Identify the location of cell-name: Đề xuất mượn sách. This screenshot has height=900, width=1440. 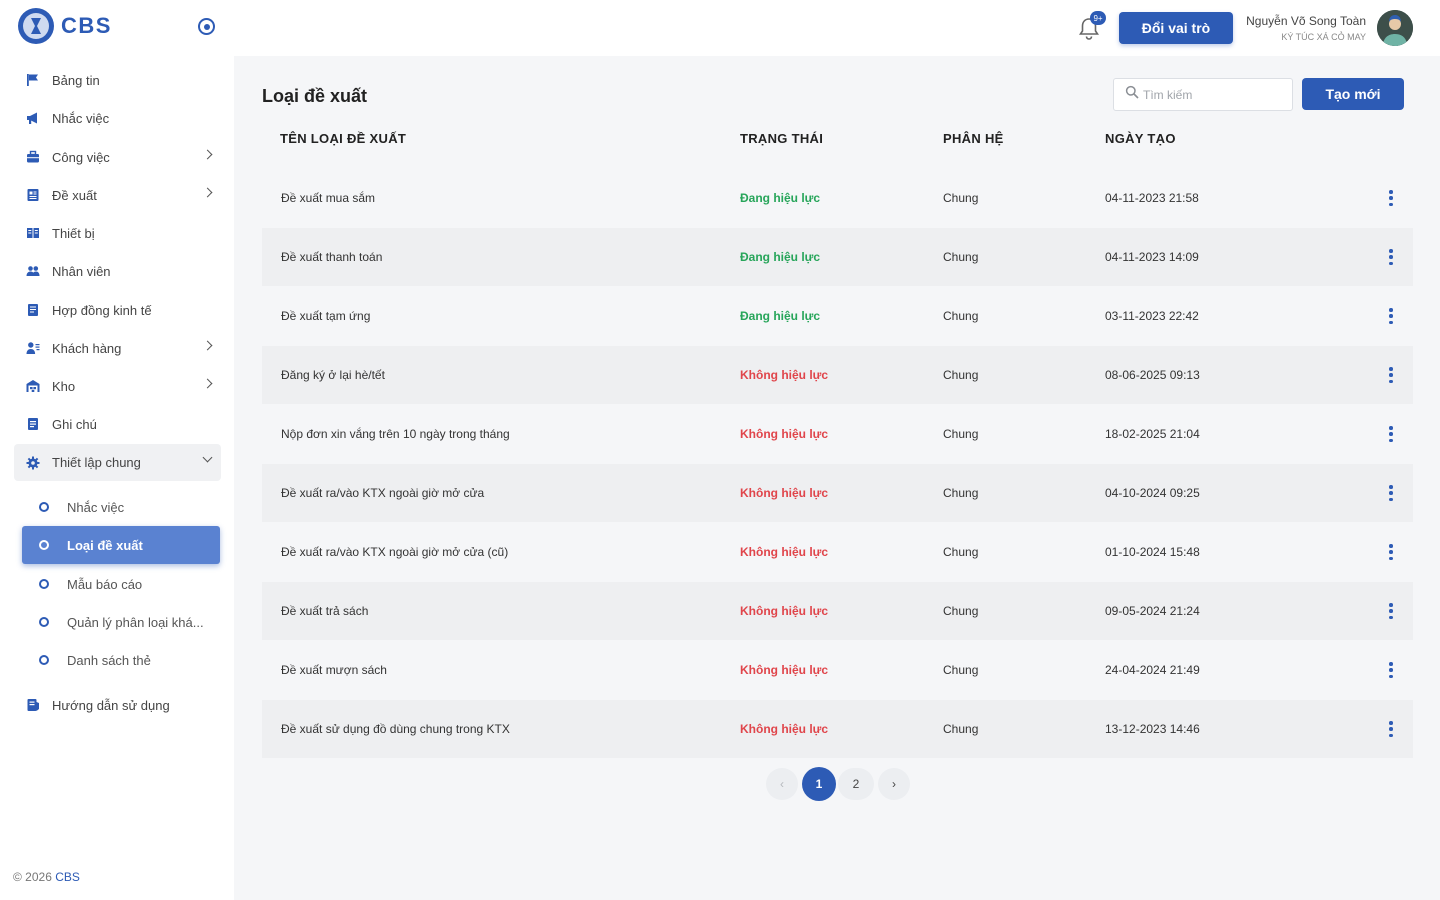
(334, 670).